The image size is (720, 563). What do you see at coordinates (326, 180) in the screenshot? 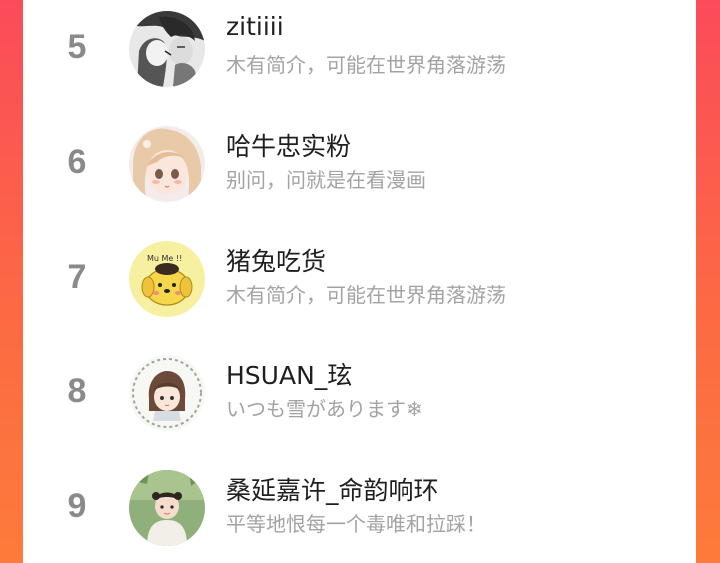
I see `user-bio: 别问，问就是在看漫画` at bounding box center [326, 180].